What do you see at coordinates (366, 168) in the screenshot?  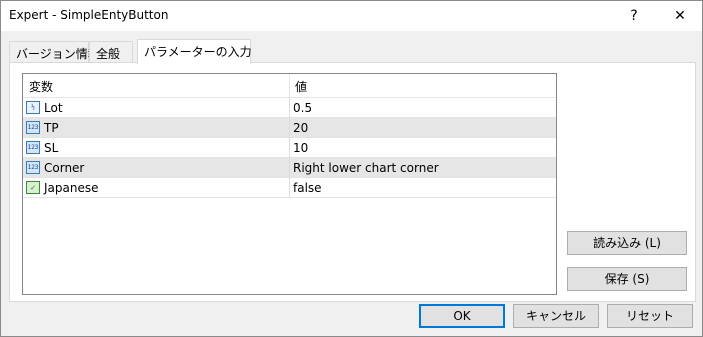 I see `parameter-value: Right lower chart corner` at bounding box center [366, 168].